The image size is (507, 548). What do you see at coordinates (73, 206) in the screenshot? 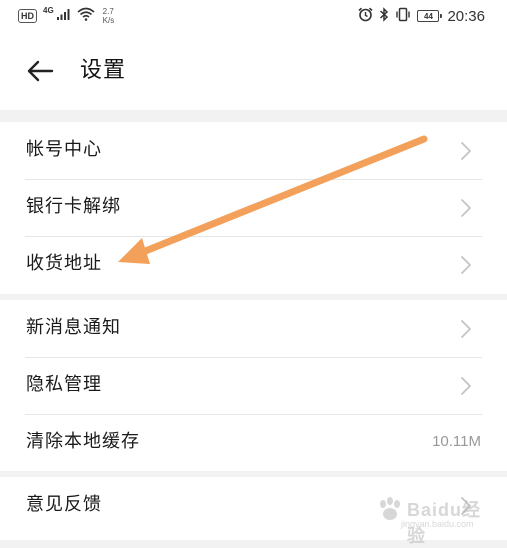
I see `settings-item-label: 银行卡解绑` at bounding box center [73, 206].